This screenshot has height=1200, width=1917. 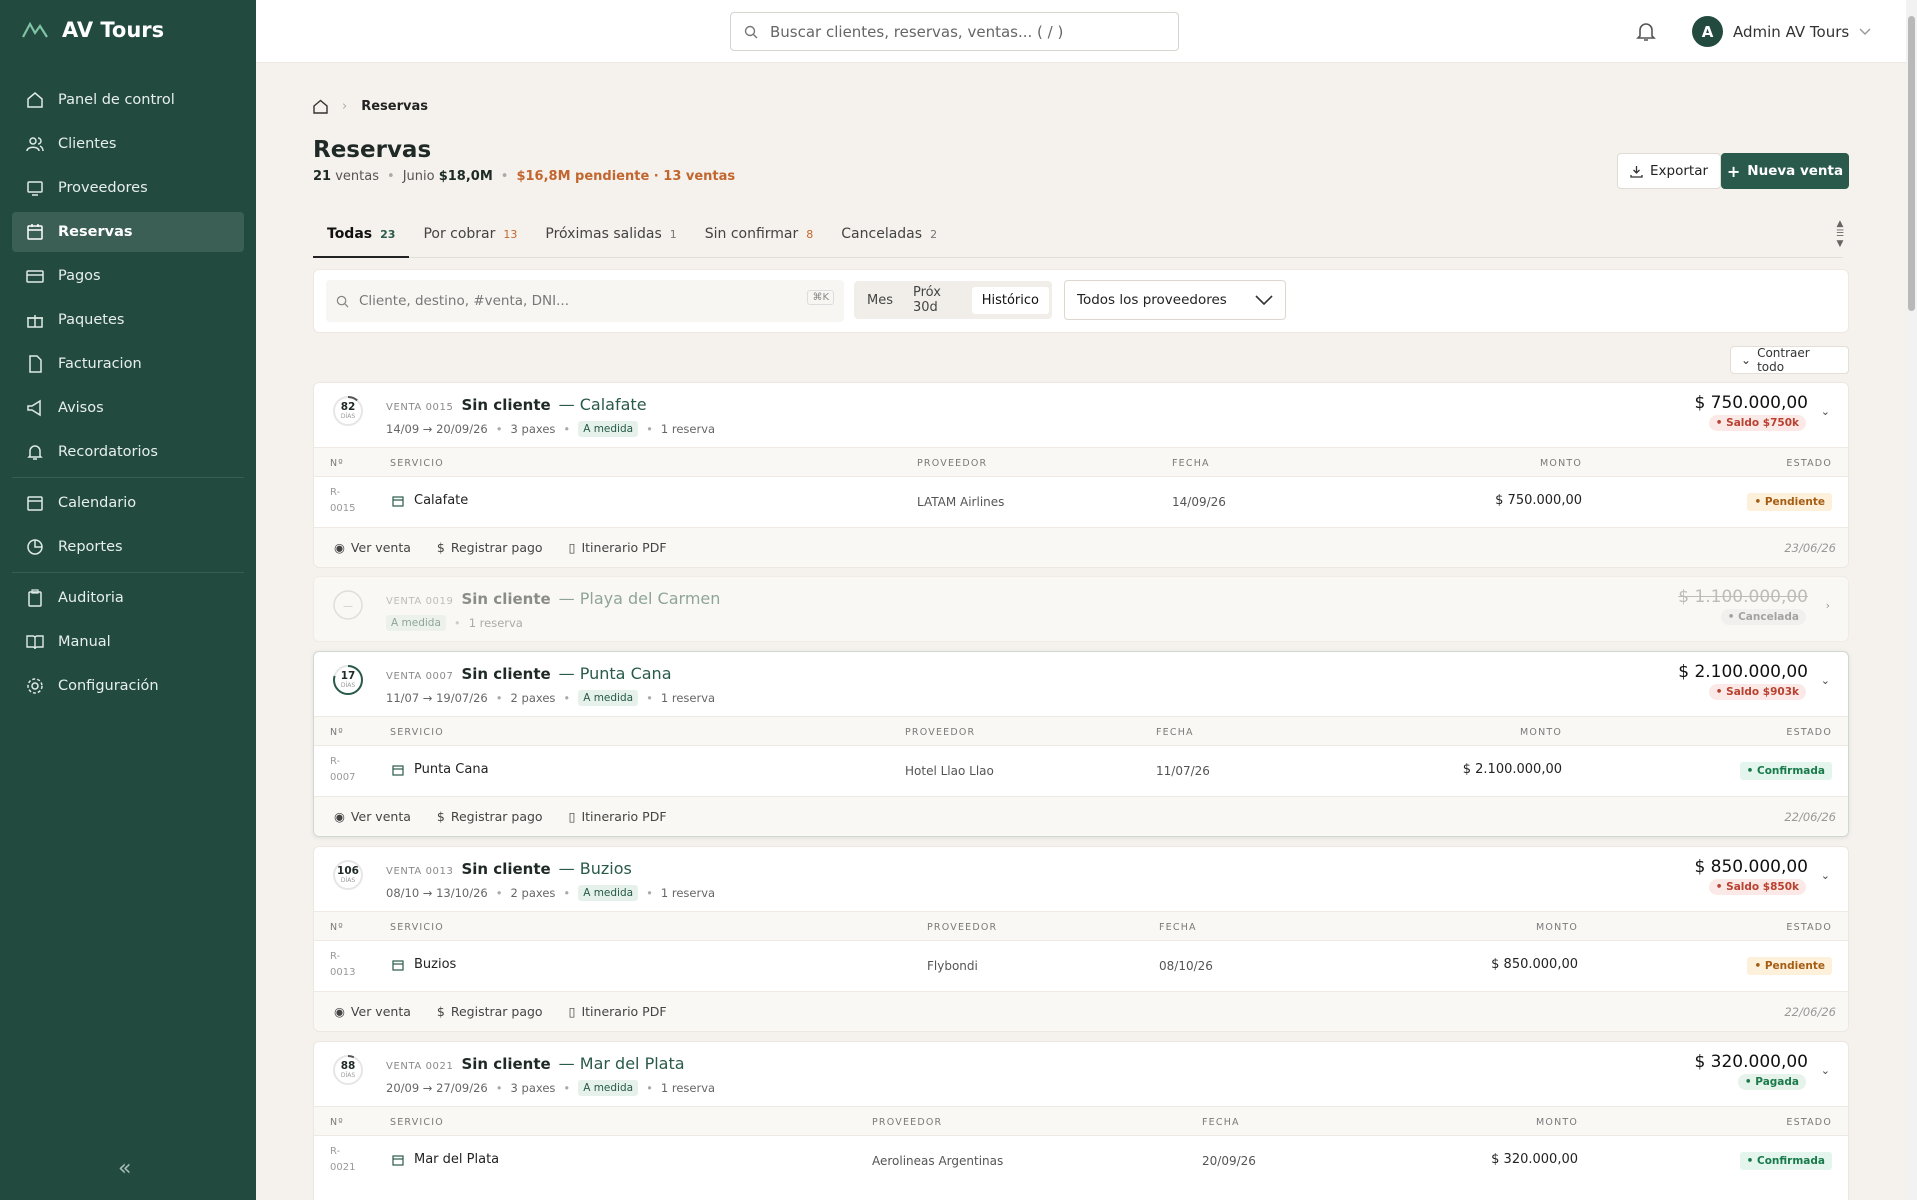 What do you see at coordinates (440, 769) in the screenshot?
I see `service-cell: Punta Cana` at bounding box center [440, 769].